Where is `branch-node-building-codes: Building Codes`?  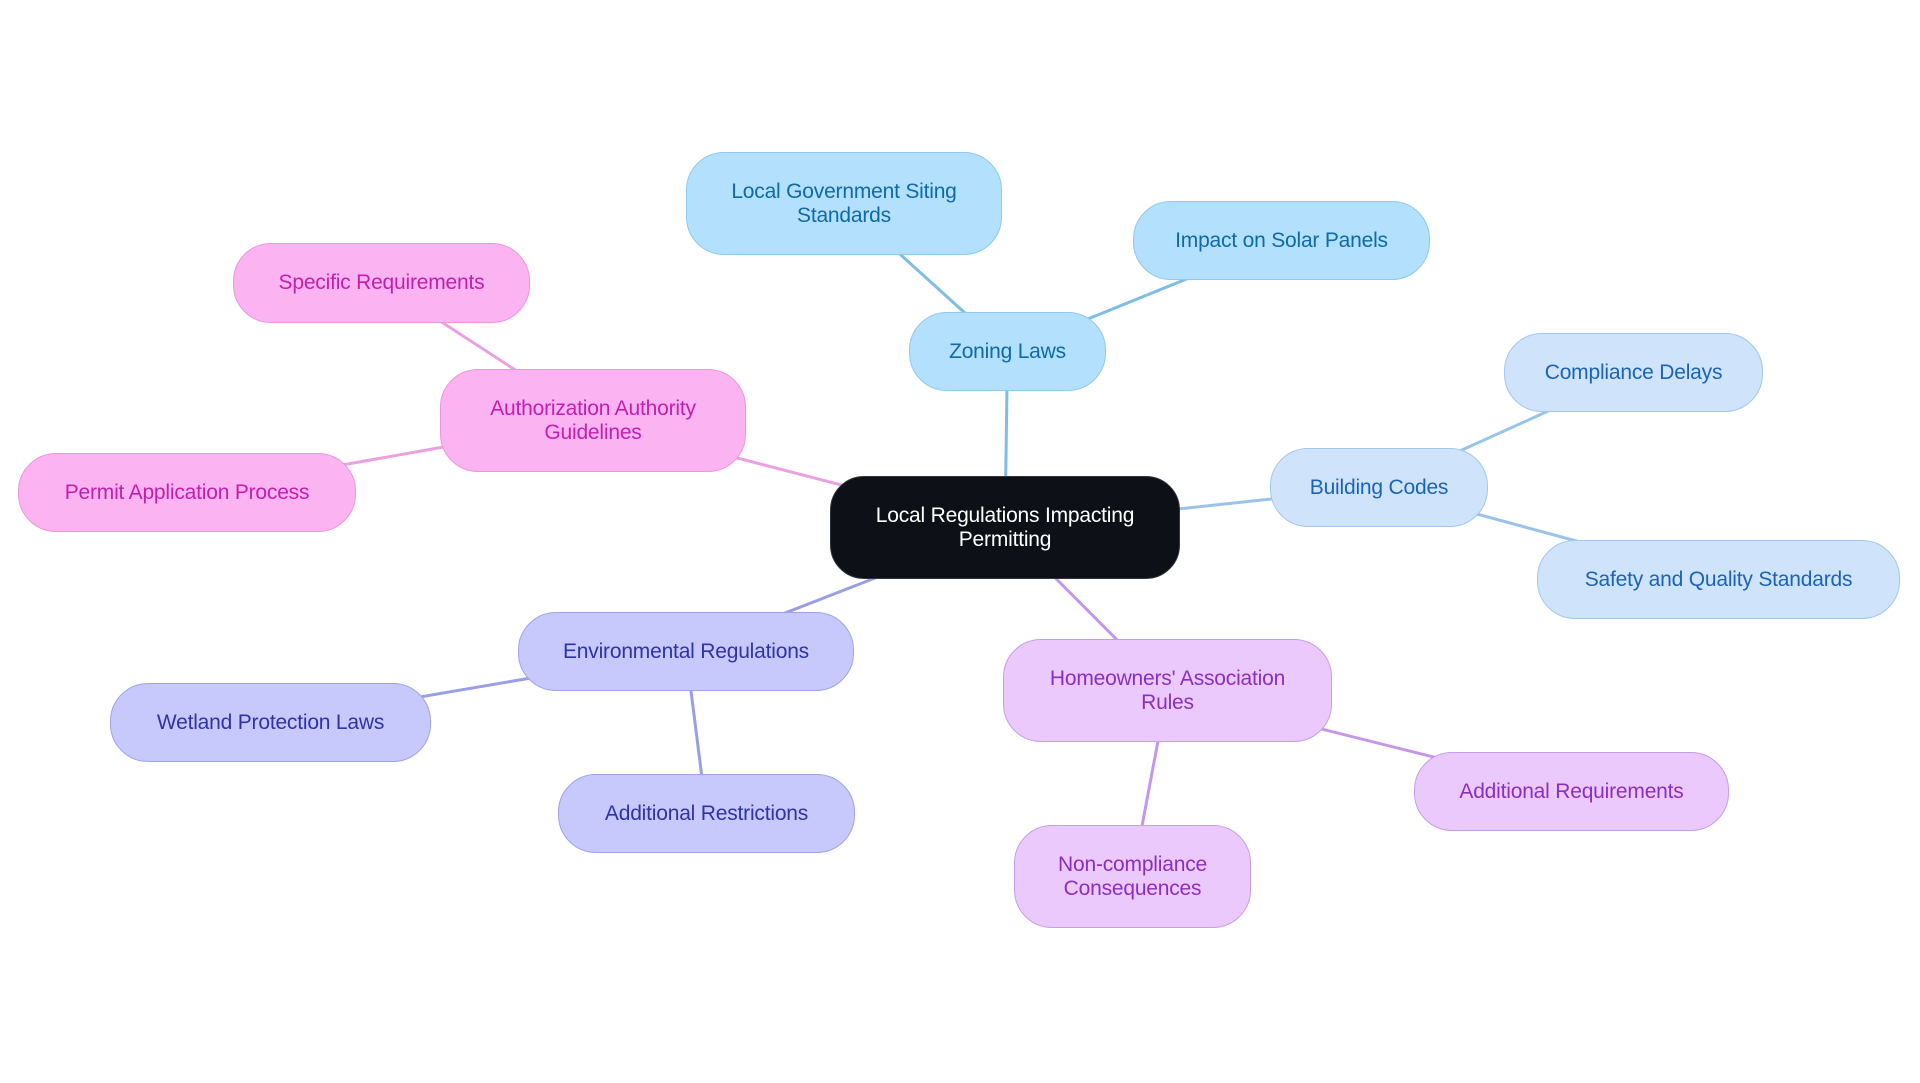
branch-node-building-codes: Building Codes is located at coordinates (1379, 487).